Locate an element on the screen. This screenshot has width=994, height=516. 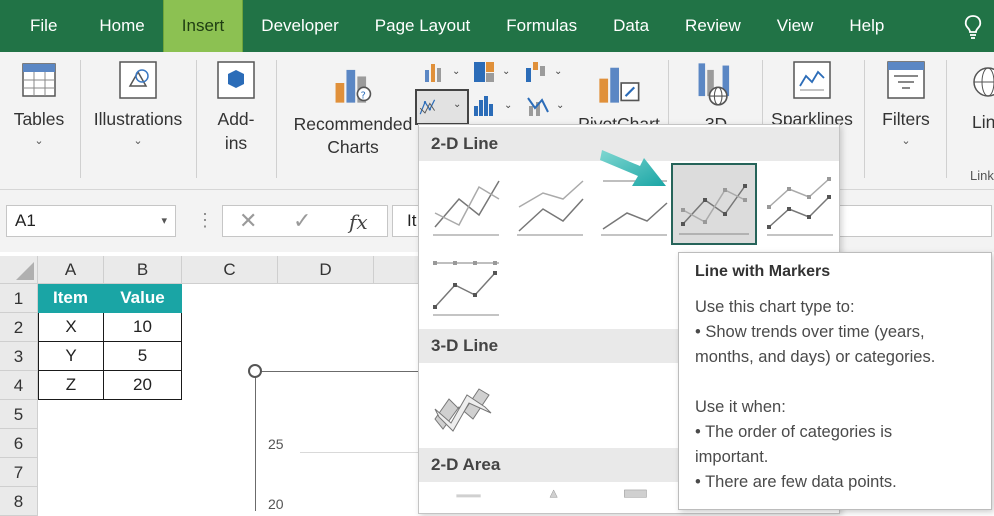
tab-developer: Developer is located at coordinates (300, 26).